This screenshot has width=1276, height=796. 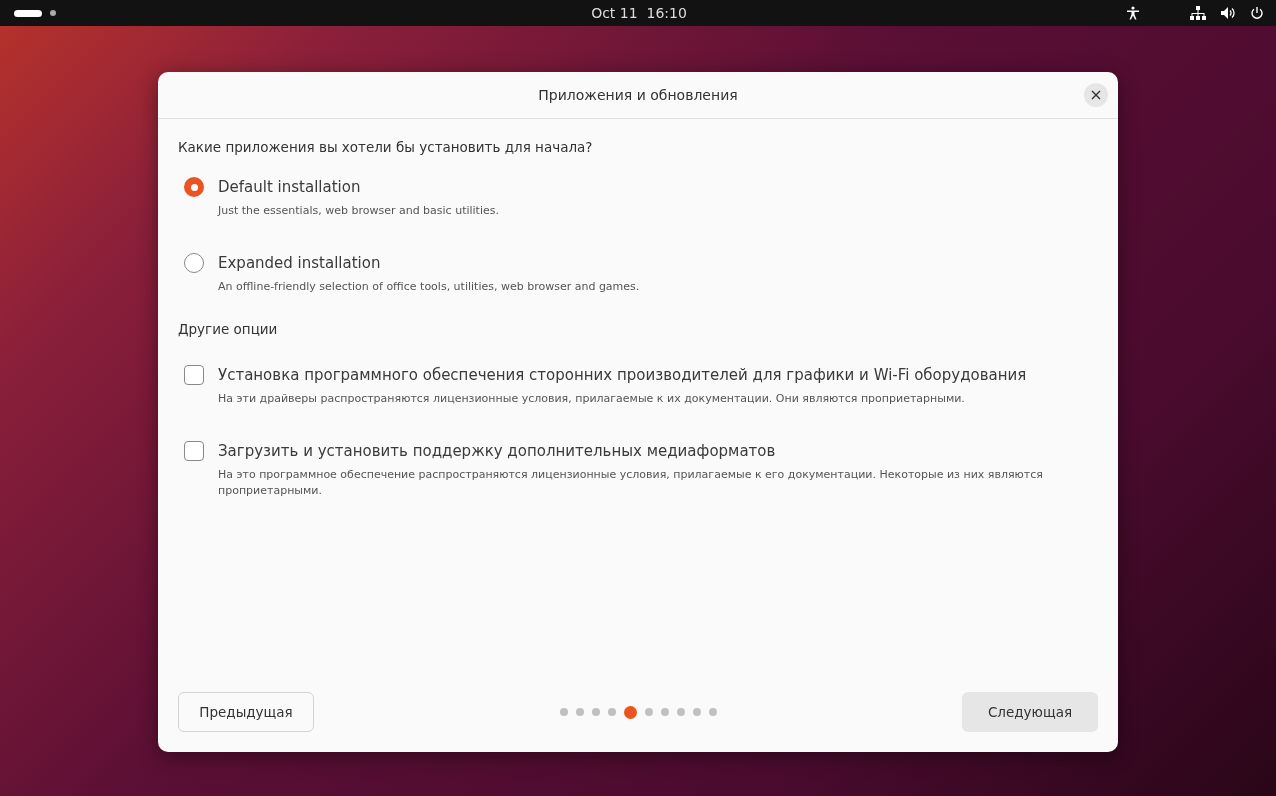 I want to click on next-button: Следующая, so click(x=1030, y=712).